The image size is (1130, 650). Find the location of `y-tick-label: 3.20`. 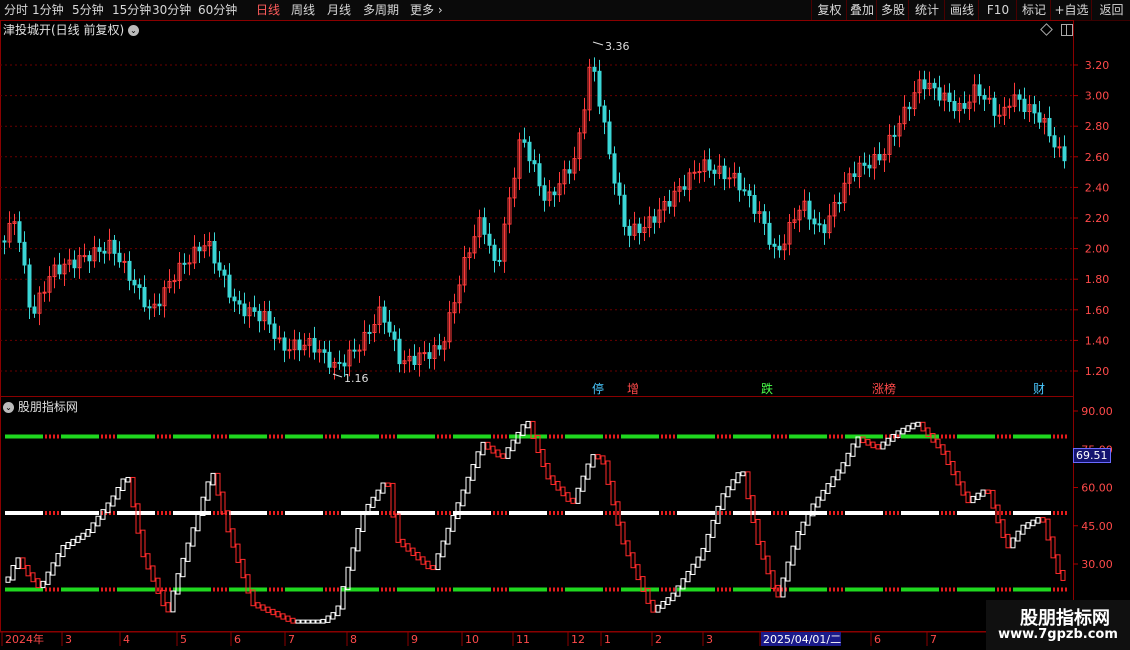

y-tick-label: 3.20 is located at coordinates (1097, 65).